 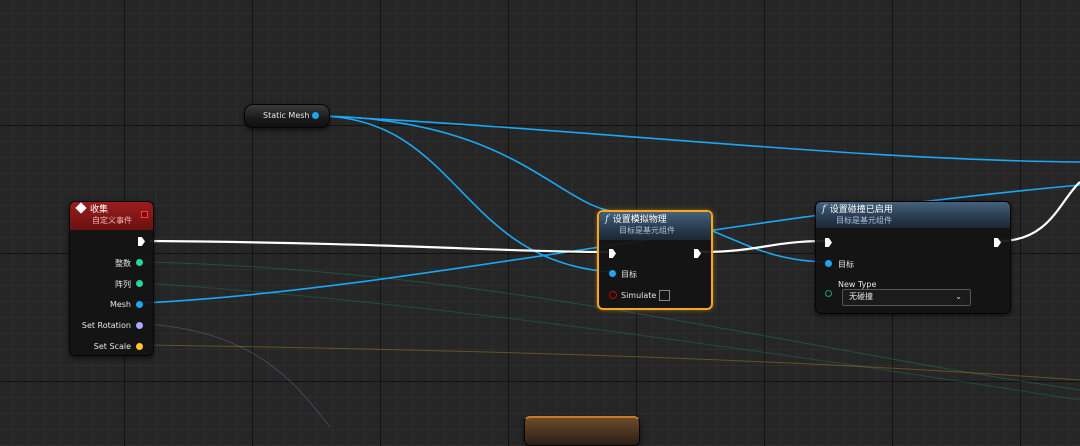 I want to click on simulate-node-header: f 设置模拟物理 目标是基元组件, so click(x=655, y=226).